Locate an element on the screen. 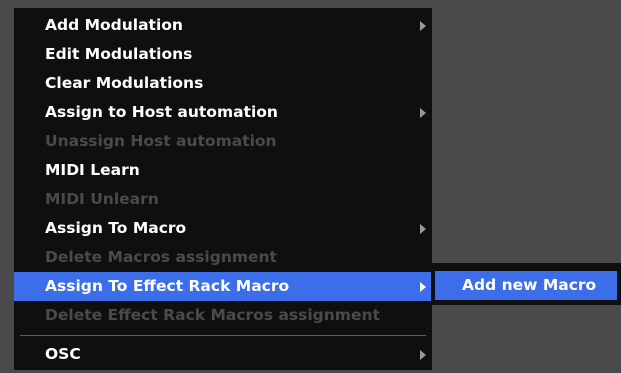 Image resolution: width=621 pixels, height=373 pixels. menu-item-unassign-host-automation: Unassign Host automation is located at coordinates (223, 141).